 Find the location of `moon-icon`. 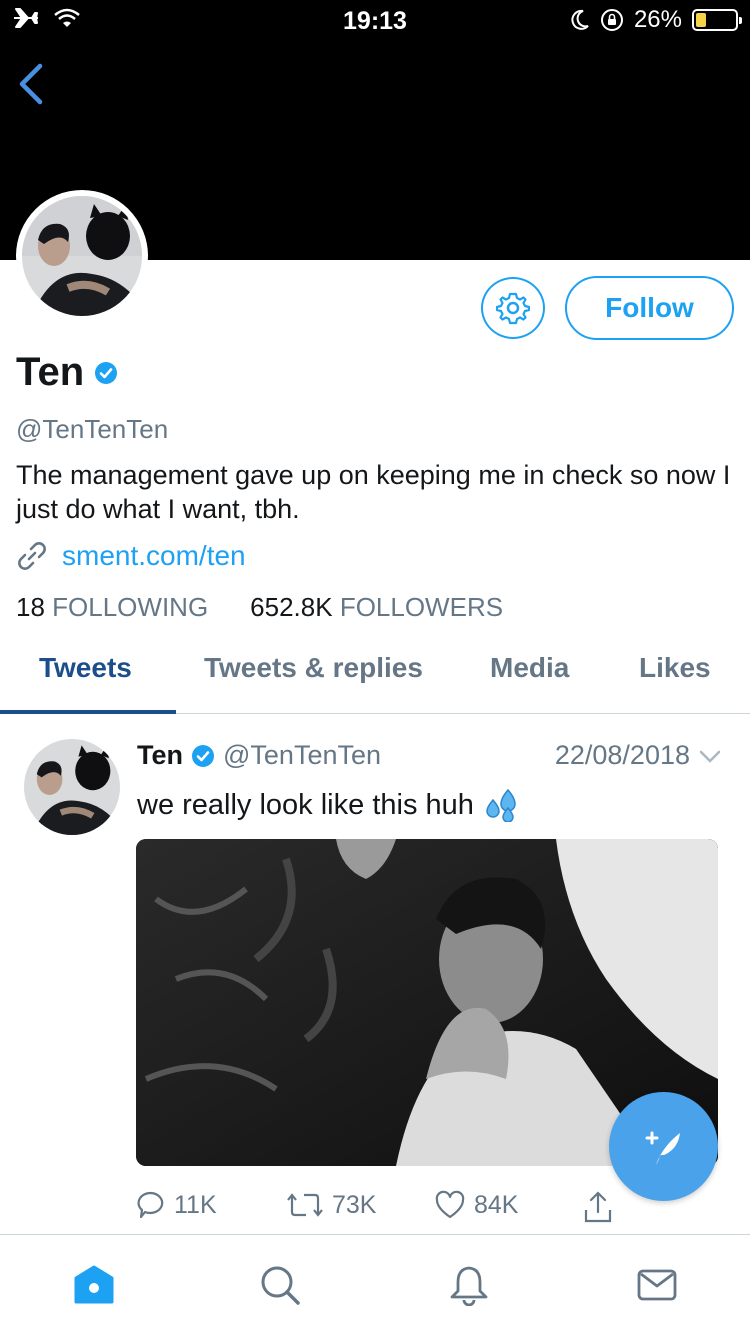

moon-icon is located at coordinates (580, 19).